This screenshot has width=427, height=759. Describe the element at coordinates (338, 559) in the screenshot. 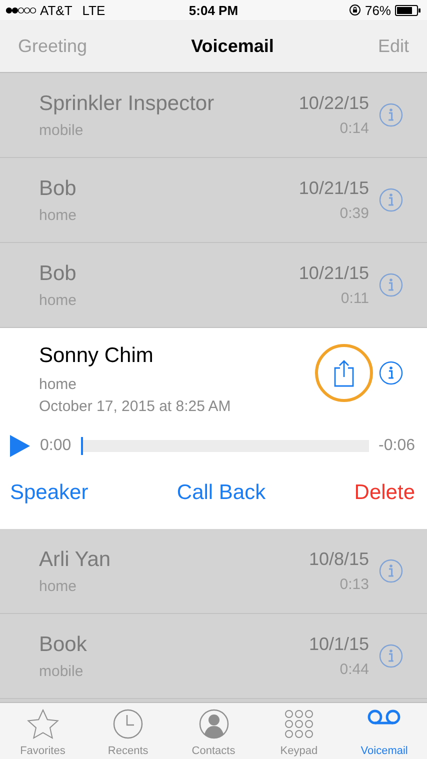

I see `message-date: 10/8/15` at that location.